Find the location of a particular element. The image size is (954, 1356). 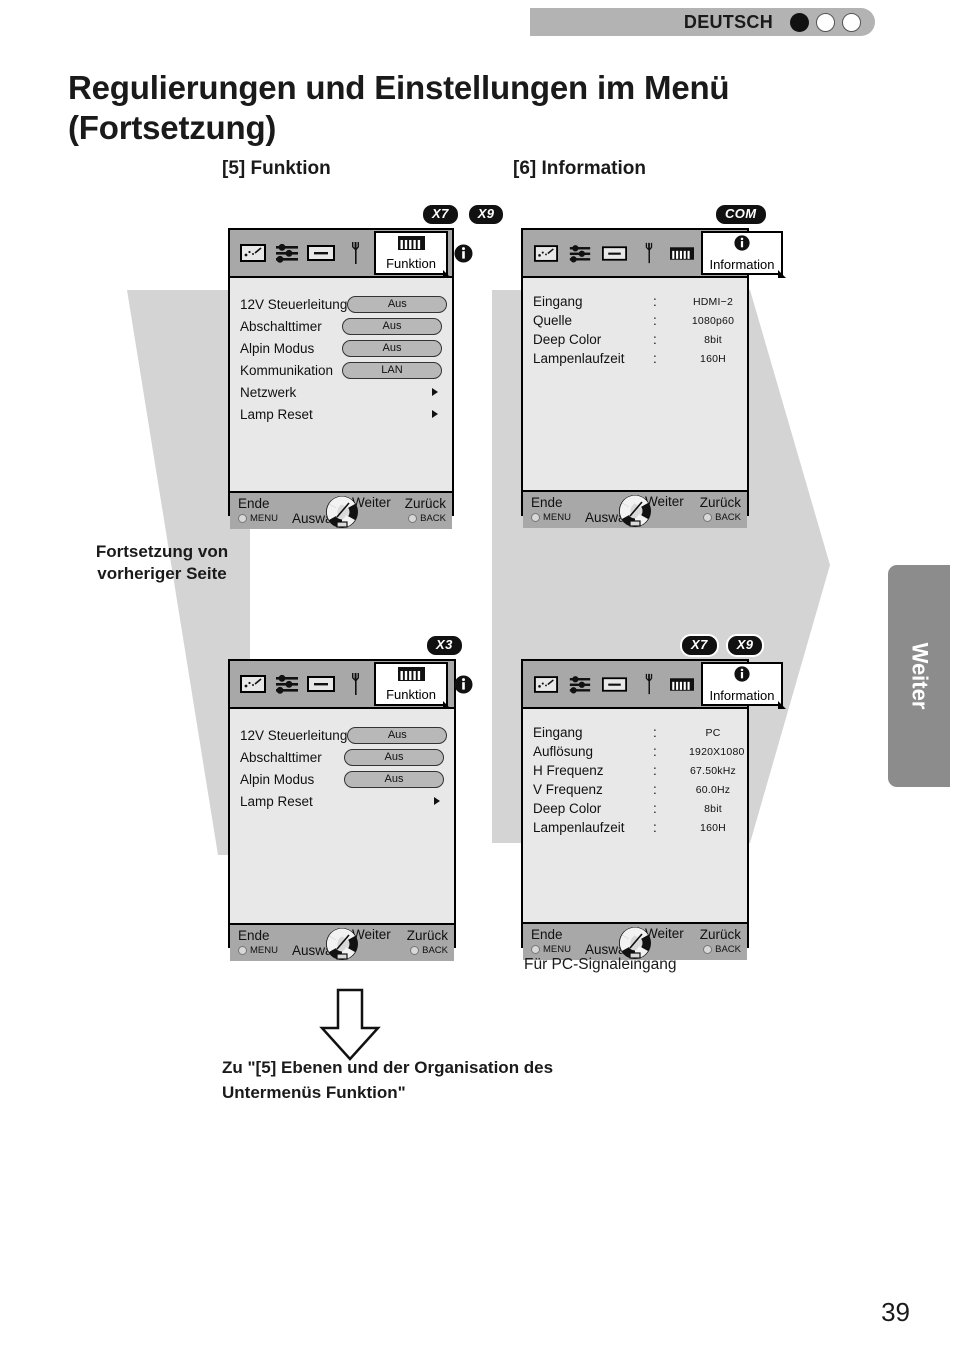

menu-row-value: LAN is located at coordinates (392, 370).